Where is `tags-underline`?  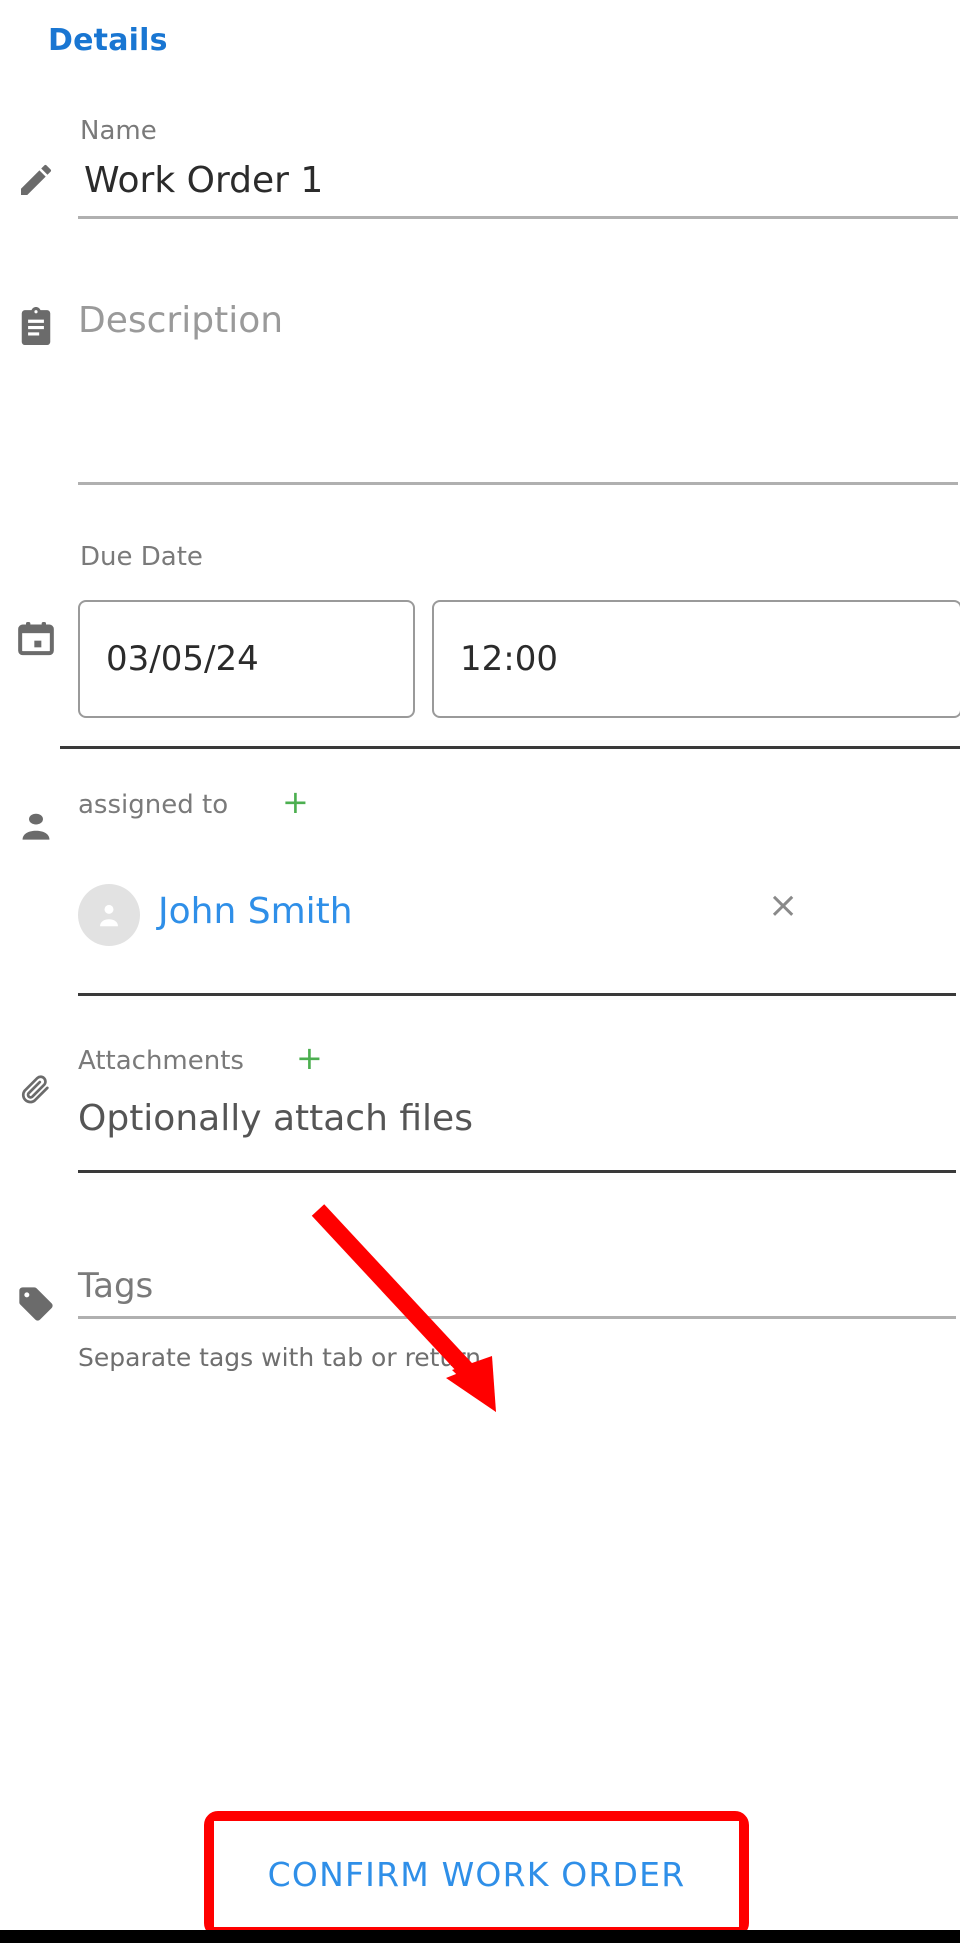 tags-underline is located at coordinates (517, 1317).